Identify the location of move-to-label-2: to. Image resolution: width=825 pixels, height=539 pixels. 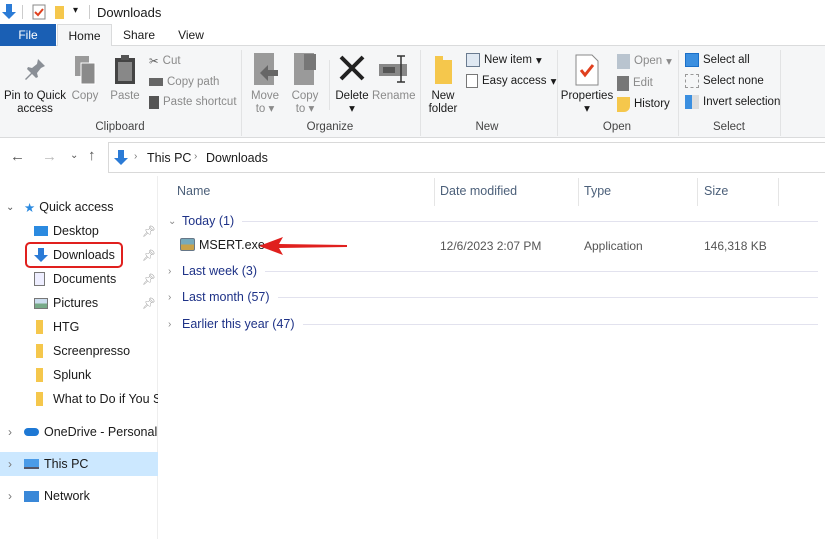
(260, 109).